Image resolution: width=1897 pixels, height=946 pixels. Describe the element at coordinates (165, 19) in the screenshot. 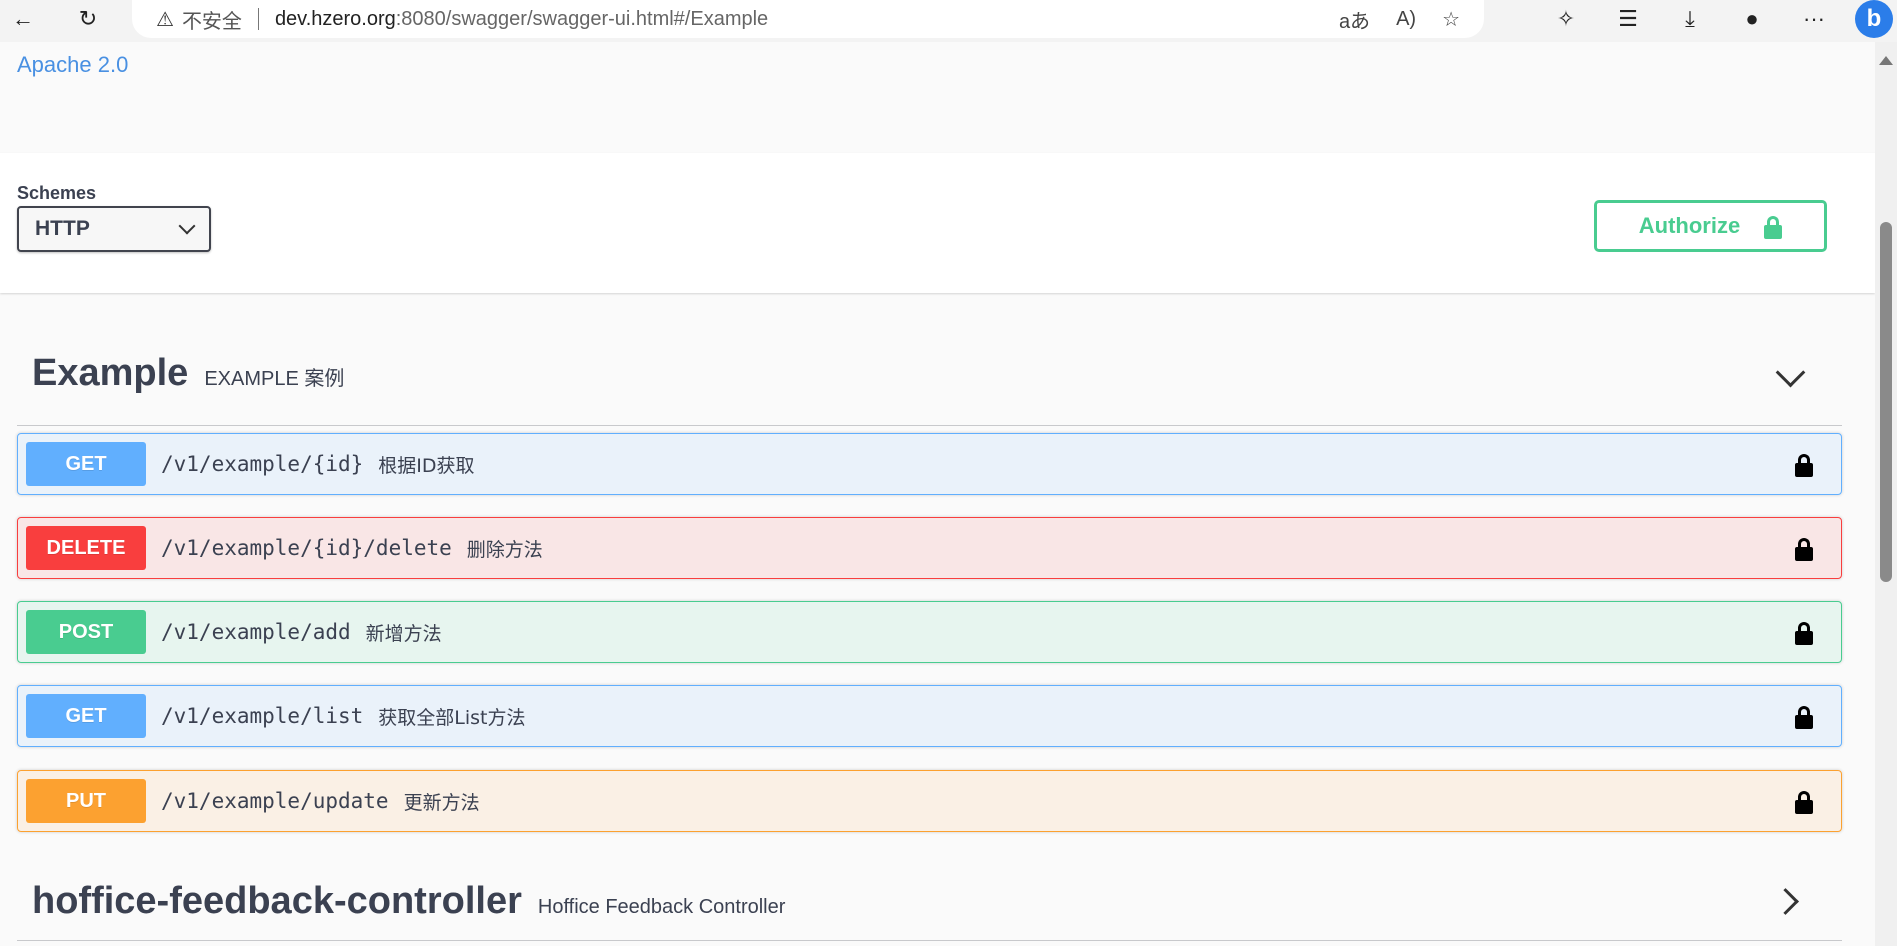

I see `warning-icon: ⚠` at that location.